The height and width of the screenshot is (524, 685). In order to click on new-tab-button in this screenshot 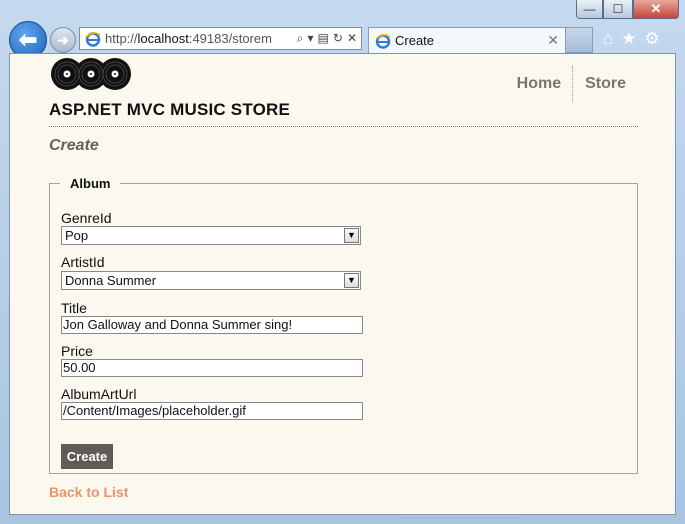, I will do `click(579, 40)`.